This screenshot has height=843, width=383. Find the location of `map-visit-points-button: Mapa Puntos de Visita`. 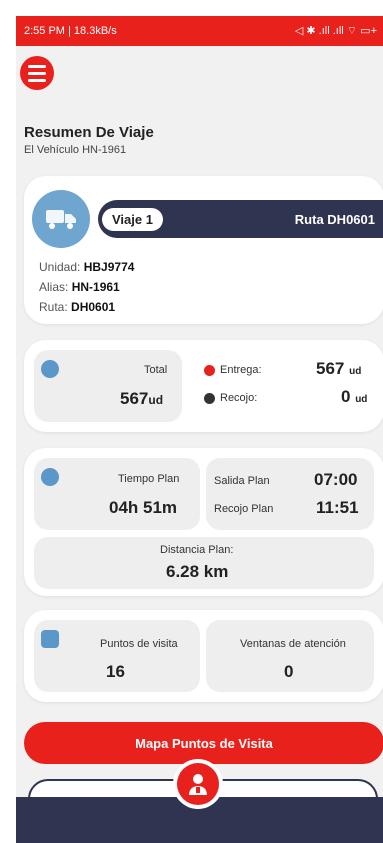

map-visit-points-button: Mapa Puntos de Visita is located at coordinates (203, 743).